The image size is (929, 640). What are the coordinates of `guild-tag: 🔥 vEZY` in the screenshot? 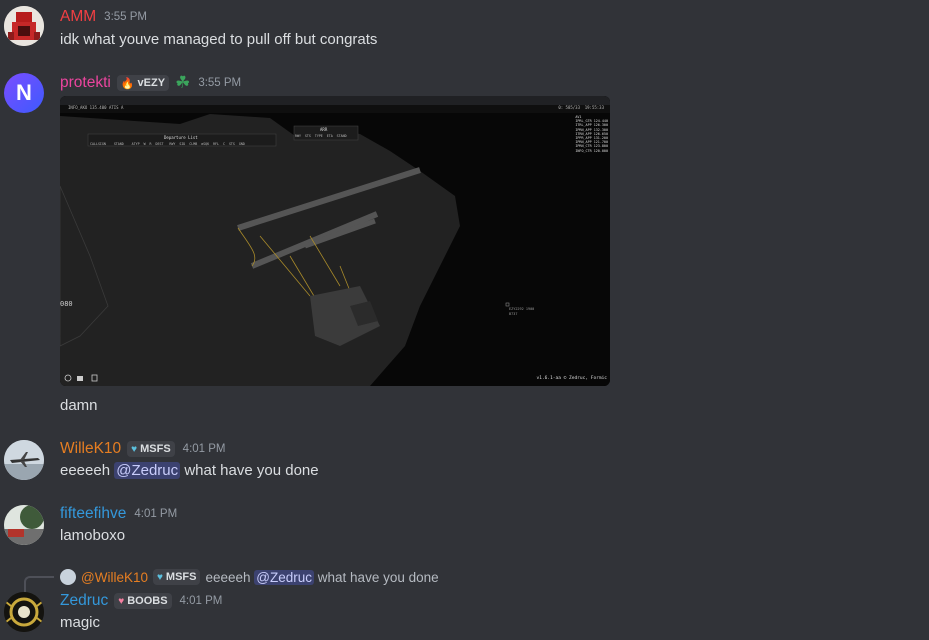 It's located at (143, 83).